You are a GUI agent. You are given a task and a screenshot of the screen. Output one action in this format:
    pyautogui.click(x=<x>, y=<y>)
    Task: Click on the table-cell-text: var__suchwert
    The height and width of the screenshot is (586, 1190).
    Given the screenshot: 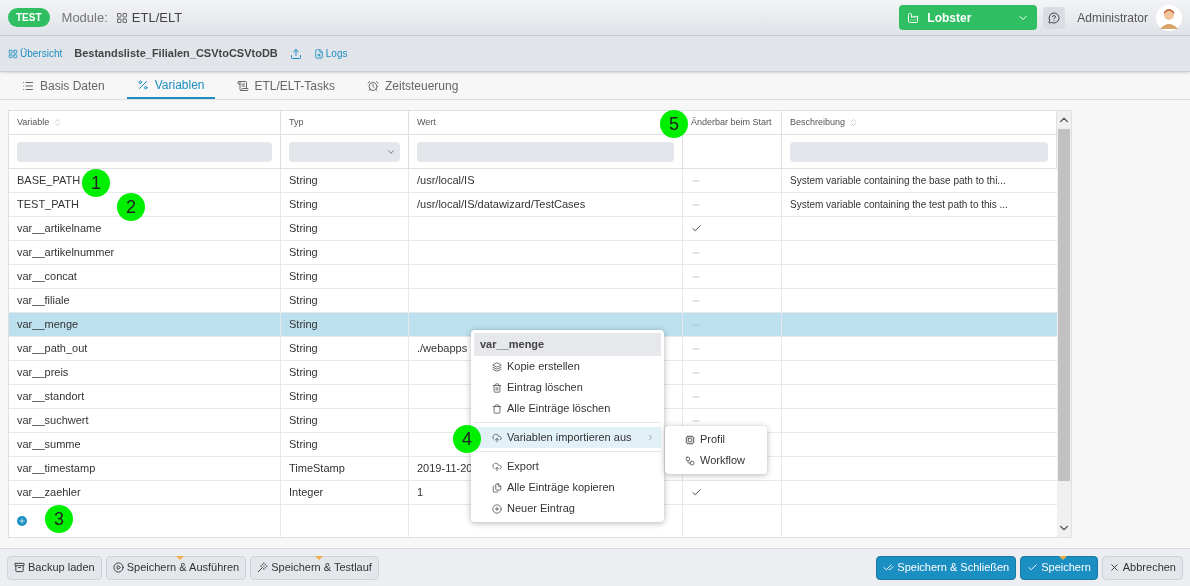 What is the action you would take?
    pyautogui.click(x=53, y=421)
    